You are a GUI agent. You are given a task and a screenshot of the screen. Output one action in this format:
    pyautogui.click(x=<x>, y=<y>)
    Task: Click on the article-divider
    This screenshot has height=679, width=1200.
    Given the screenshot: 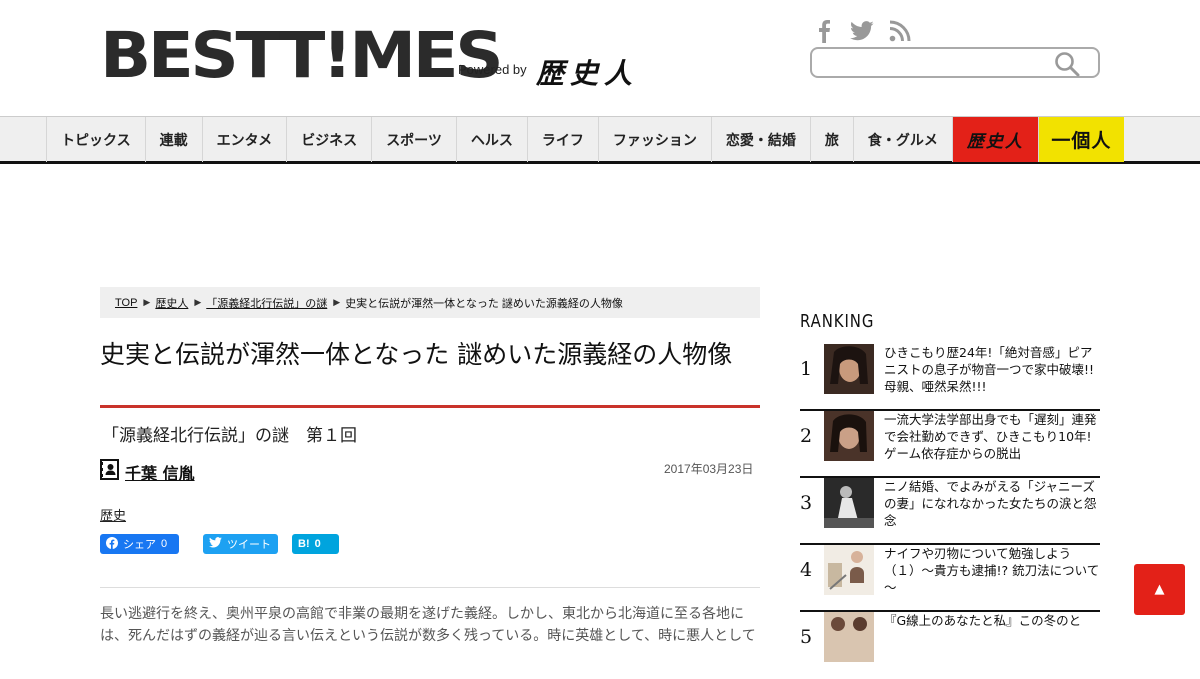 What is the action you would take?
    pyautogui.click(x=430, y=587)
    